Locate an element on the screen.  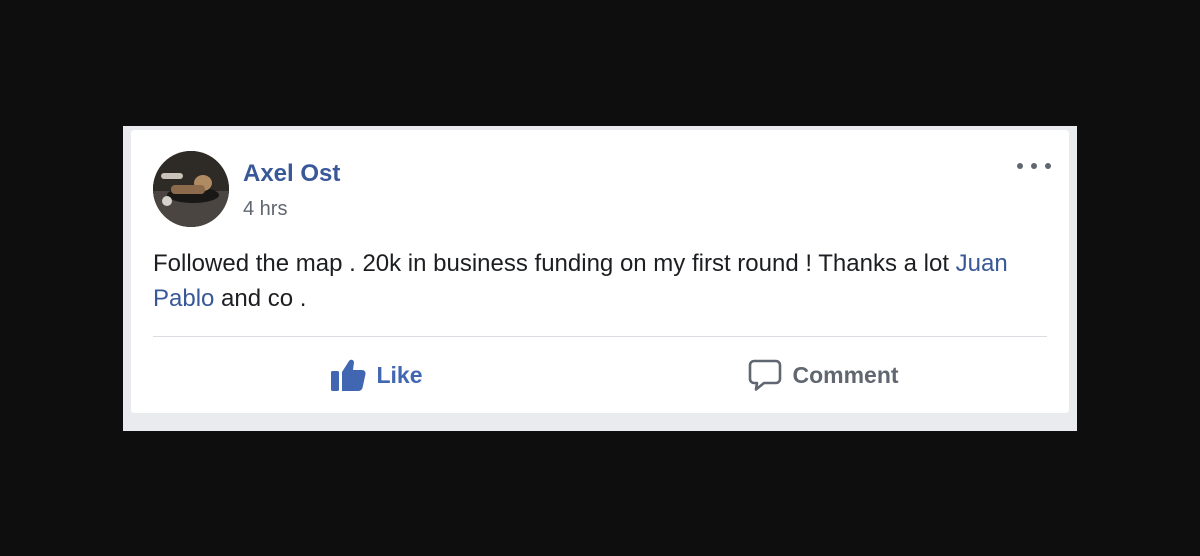
comment-button: Comment is located at coordinates (823, 375).